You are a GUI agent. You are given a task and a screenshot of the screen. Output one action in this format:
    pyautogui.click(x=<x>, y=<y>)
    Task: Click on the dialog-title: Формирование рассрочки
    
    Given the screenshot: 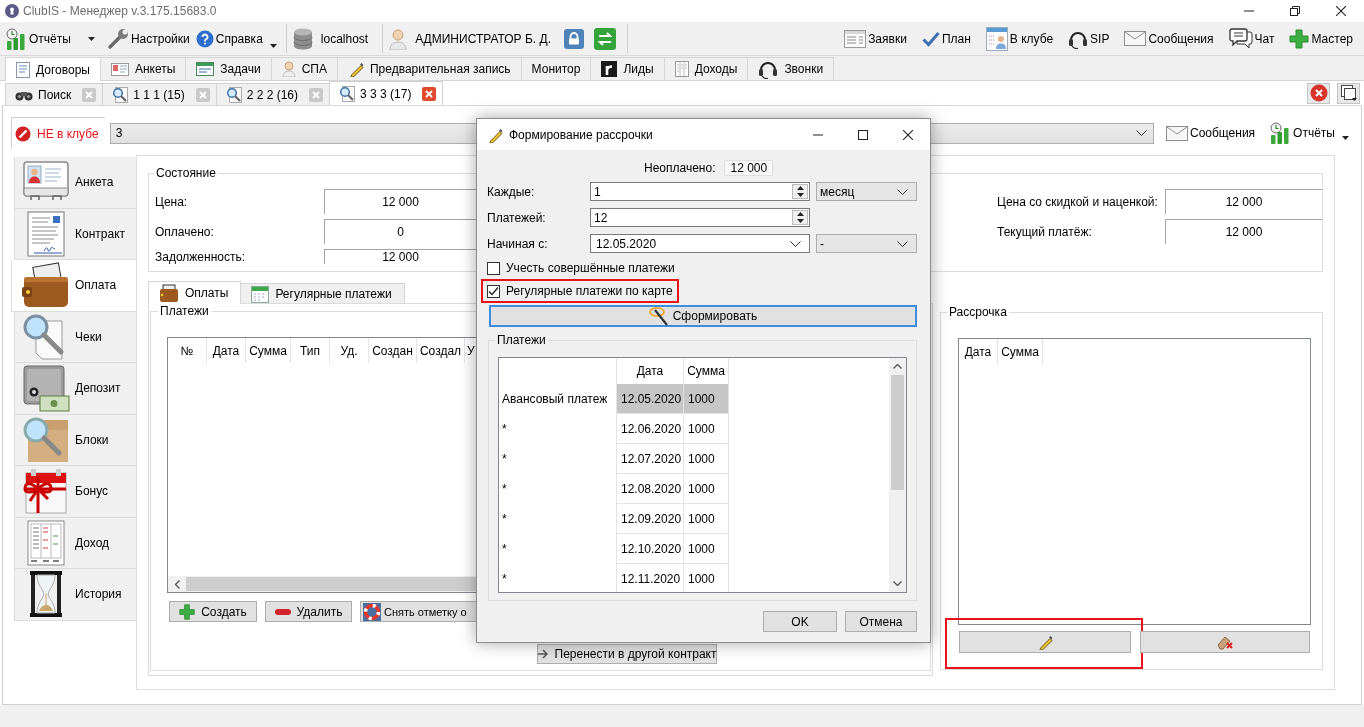 What is the action you would take?
    pyautogui.click(x=581, y=134)
    